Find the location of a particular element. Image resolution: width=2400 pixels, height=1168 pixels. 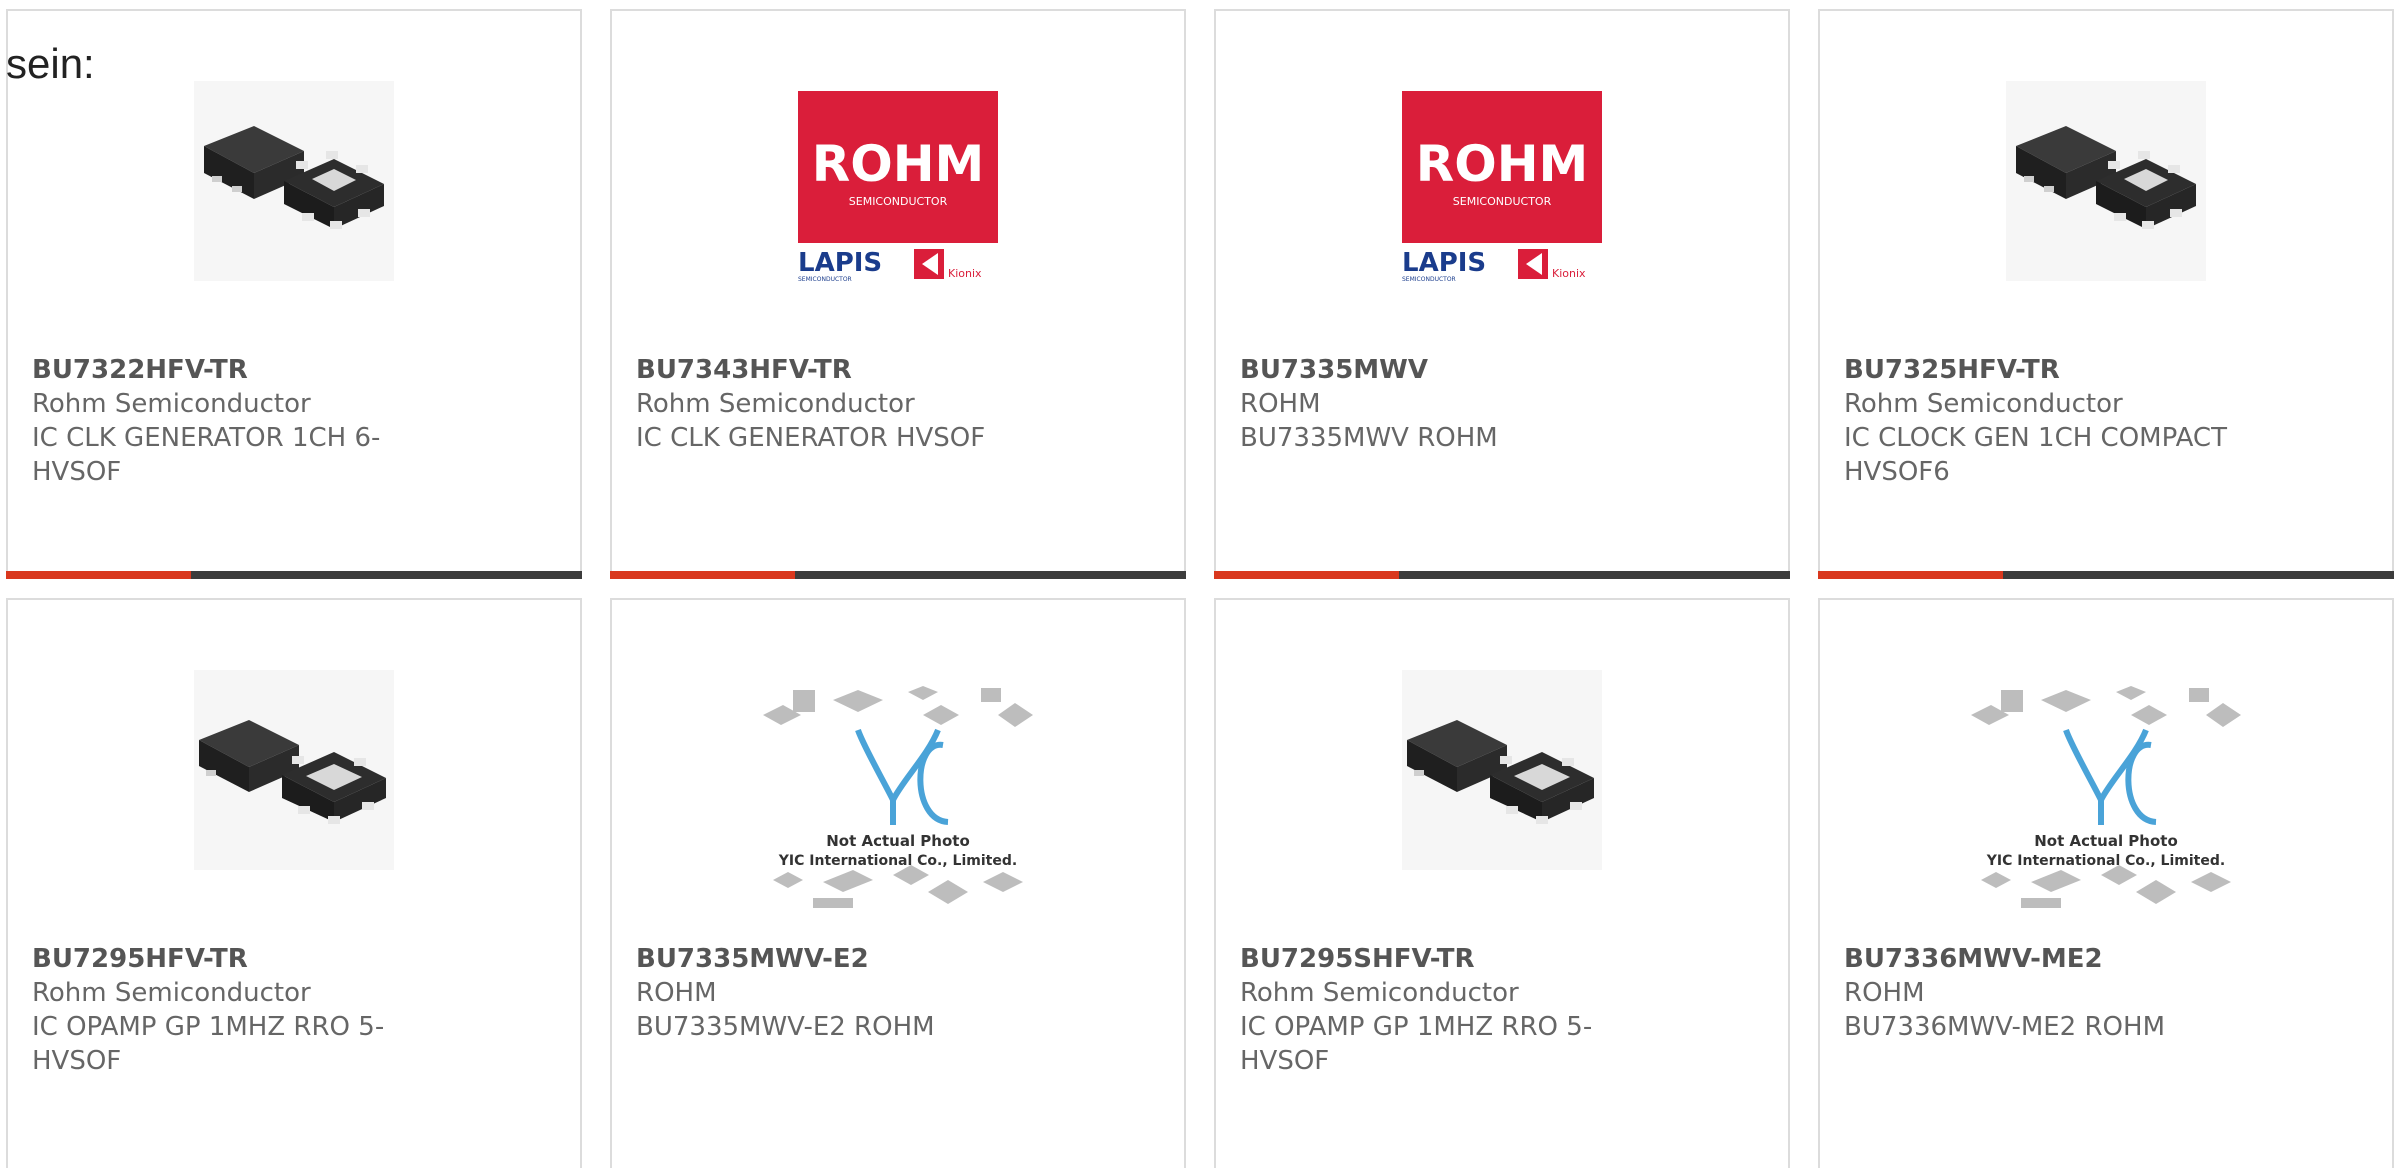

part-number: BU7322HFV-TR is located at coordinates (294, 370).